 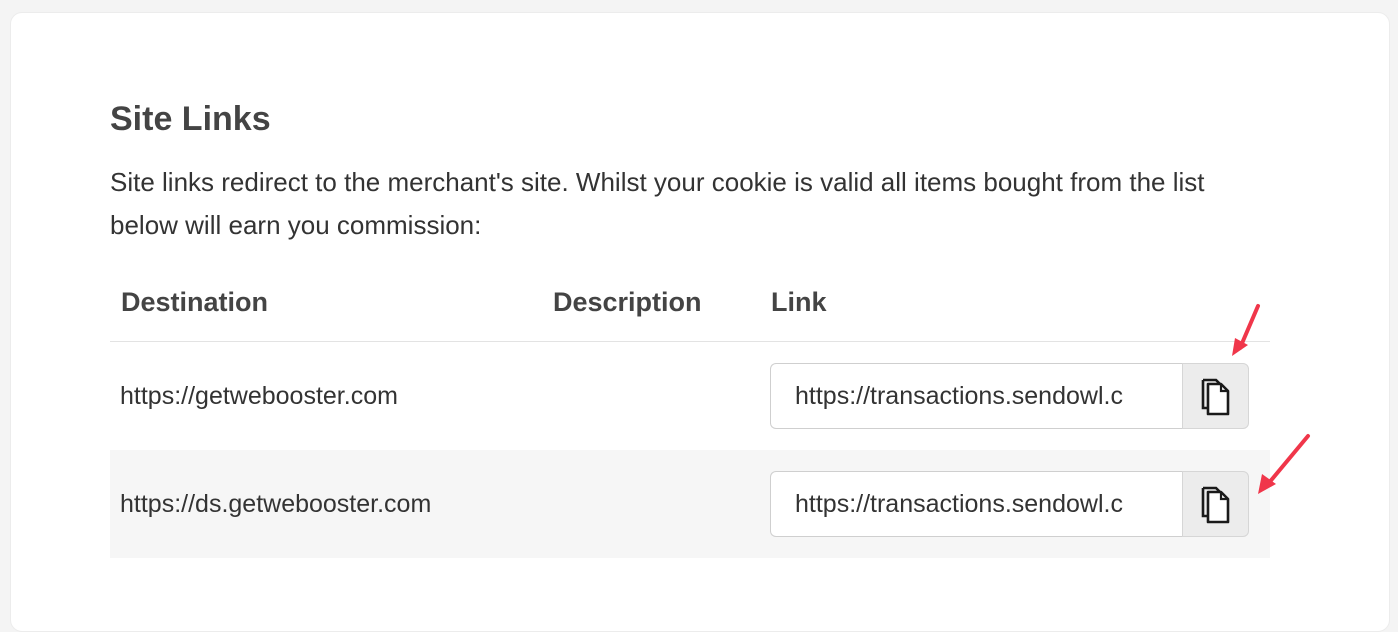 I want to click on header-description: Description, so click(x=627, y=302).